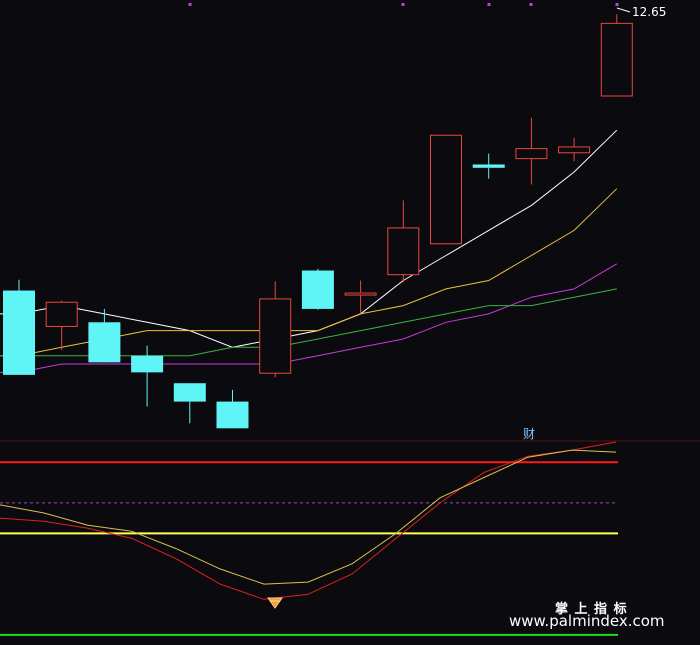 The width and height of the screenshot is (700, 645). What do you see at coordinates (623, 10) in the screenshot?
I see `last-price-pointer` at bounding box center [623, 10].